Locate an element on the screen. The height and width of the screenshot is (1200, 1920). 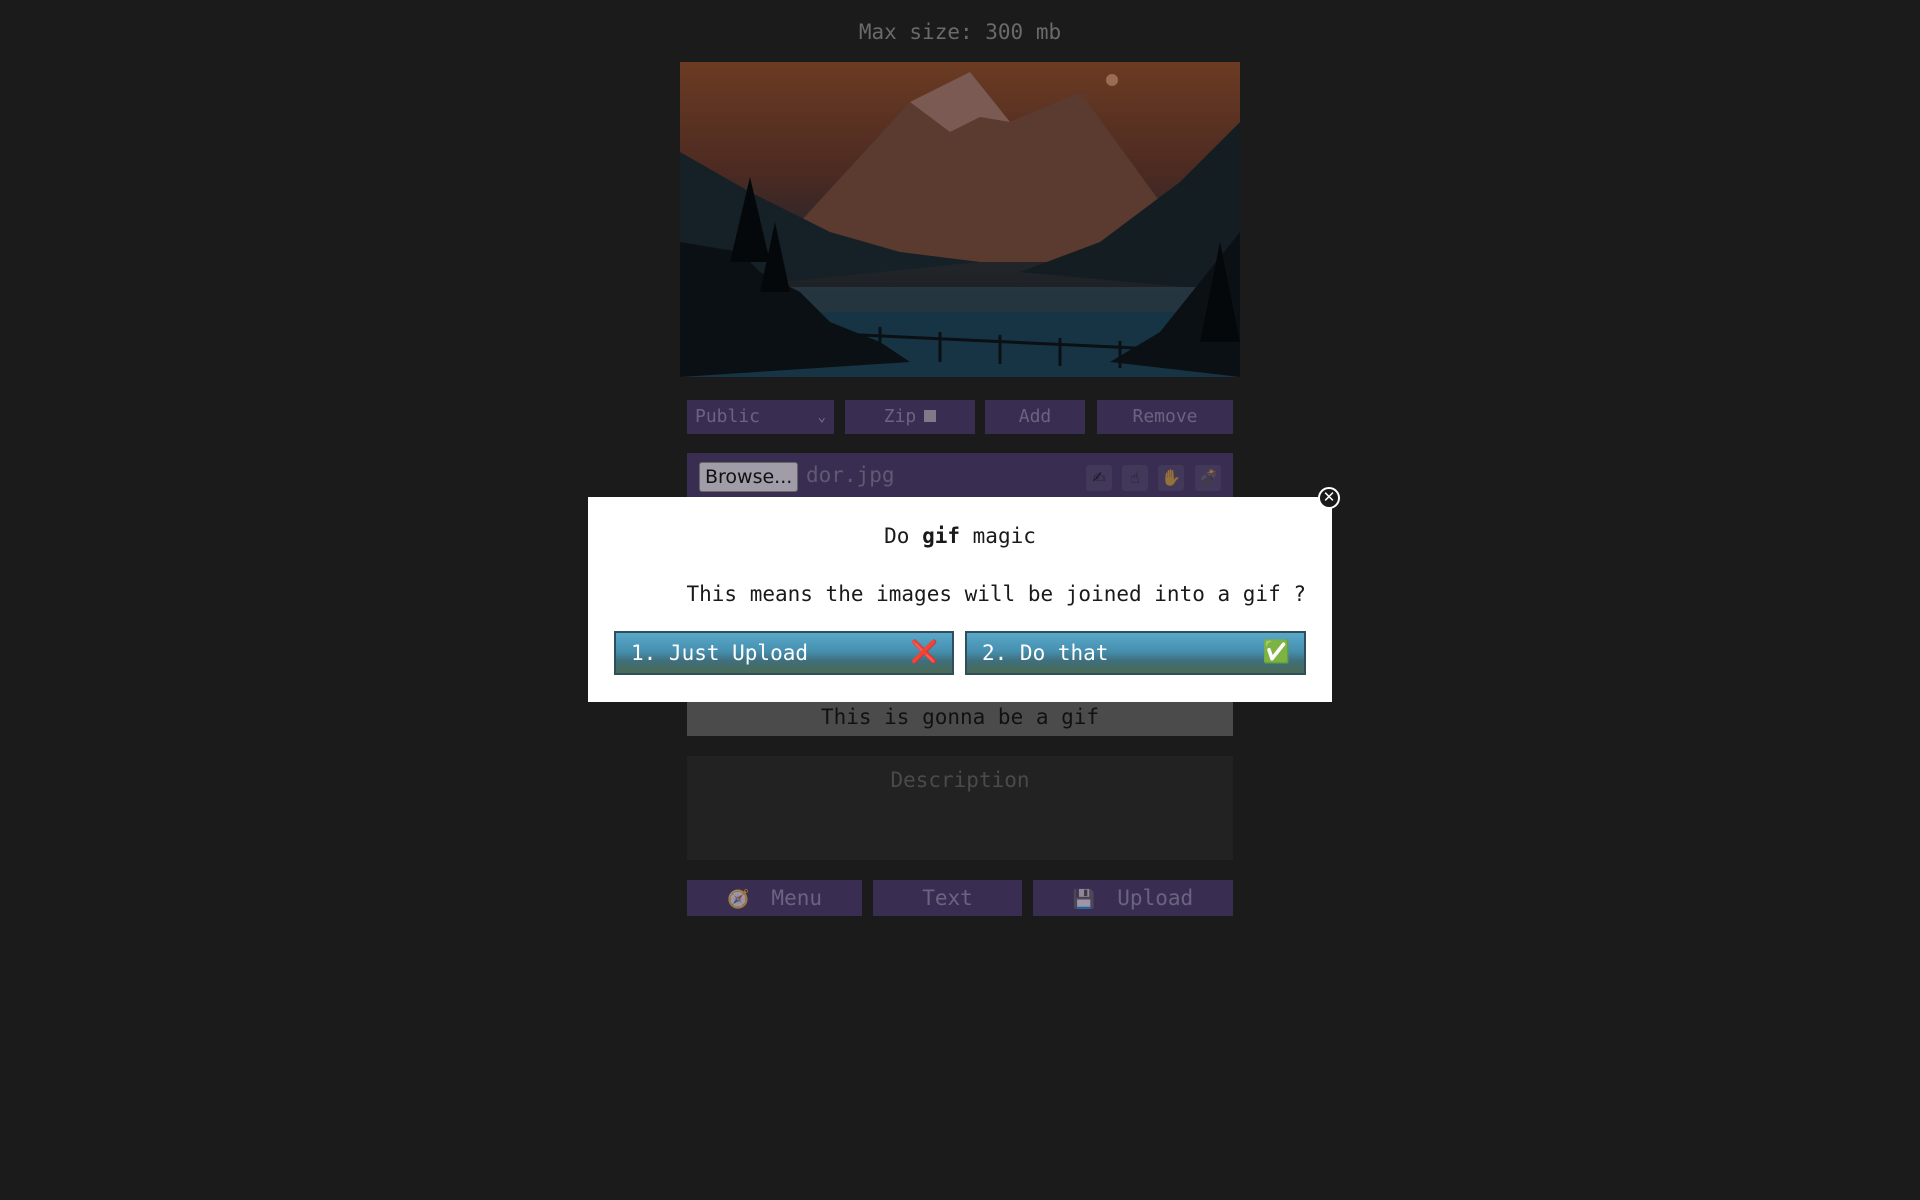
do-that-button: 2. Do that ✅ is located at coordinates (1135, 653).